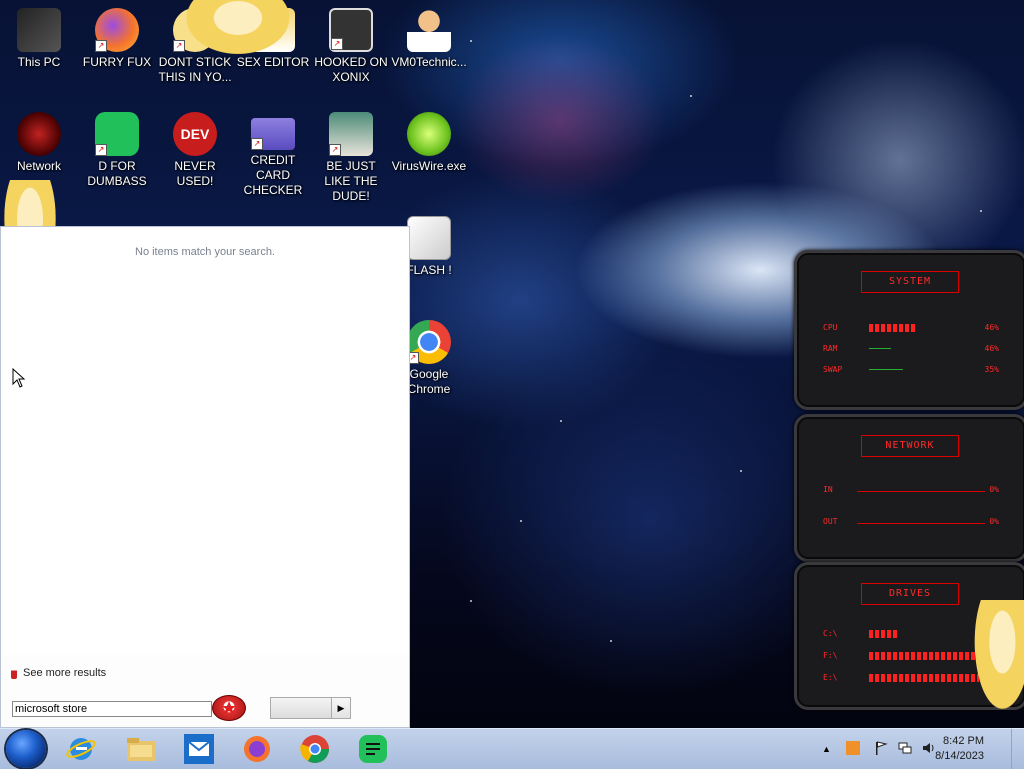 The width and height of the screenshot is (1024, 769). Describe the element at coordinates (924, 656) in the screenshot. I see `drive-f-bar` at that location.